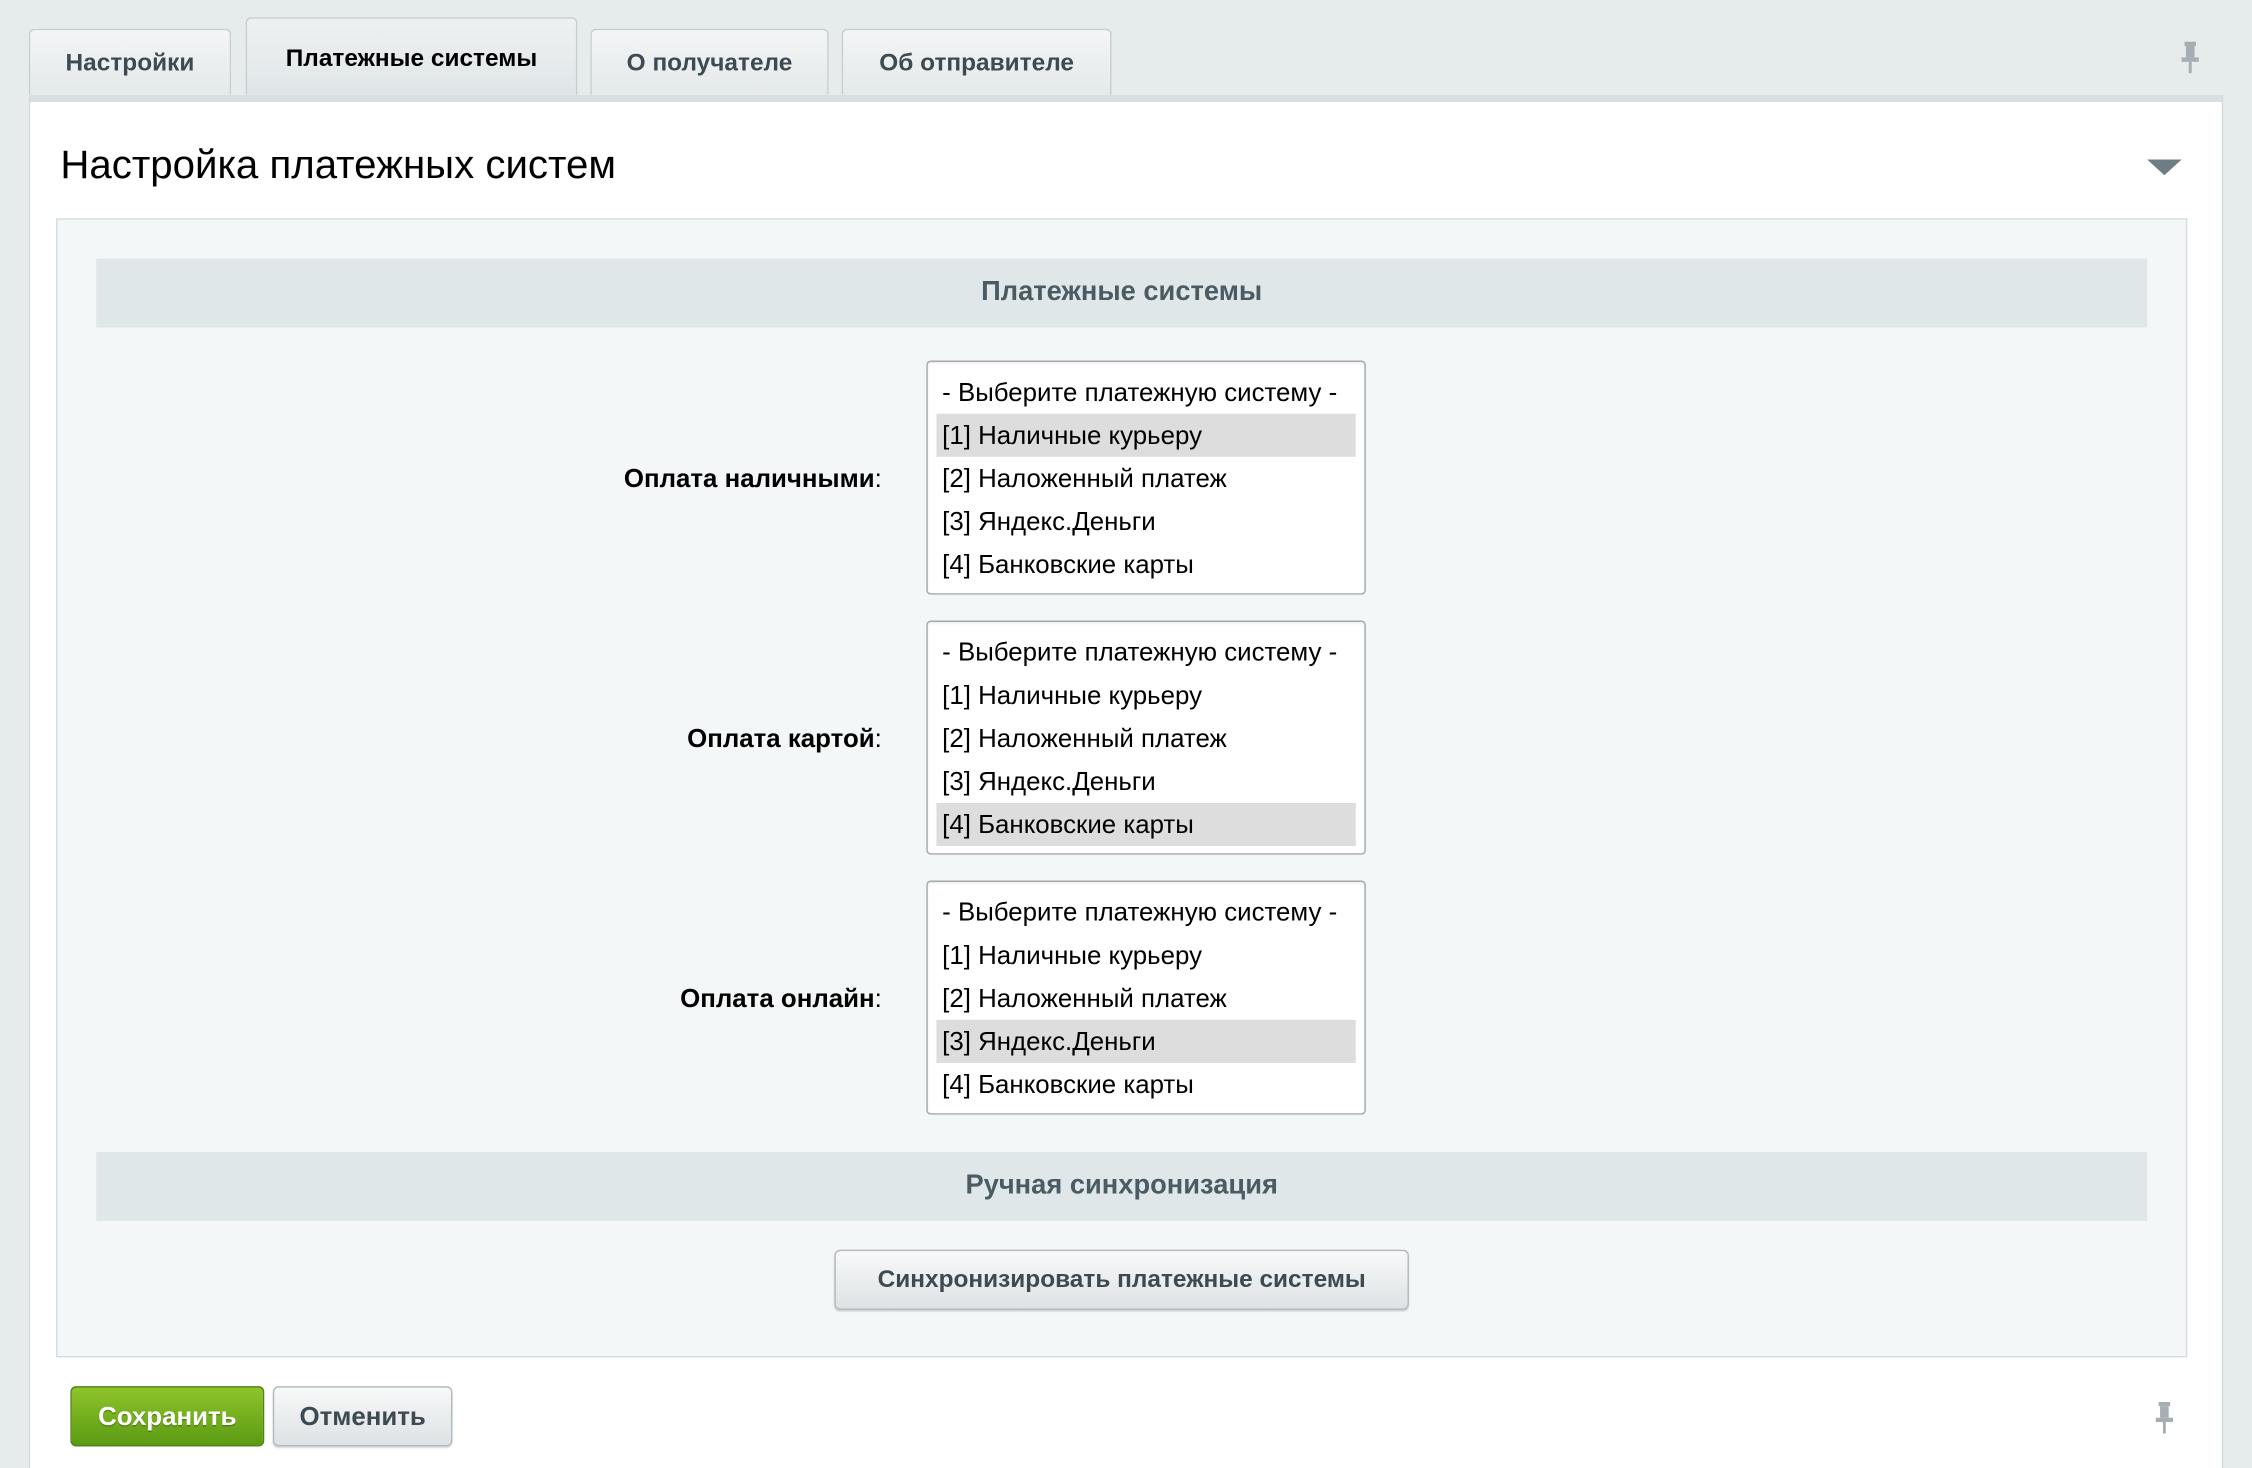  Describe the element at coordinates (362, 1416) in the screenshot. I see `cancel-button: Отменить` at that location.